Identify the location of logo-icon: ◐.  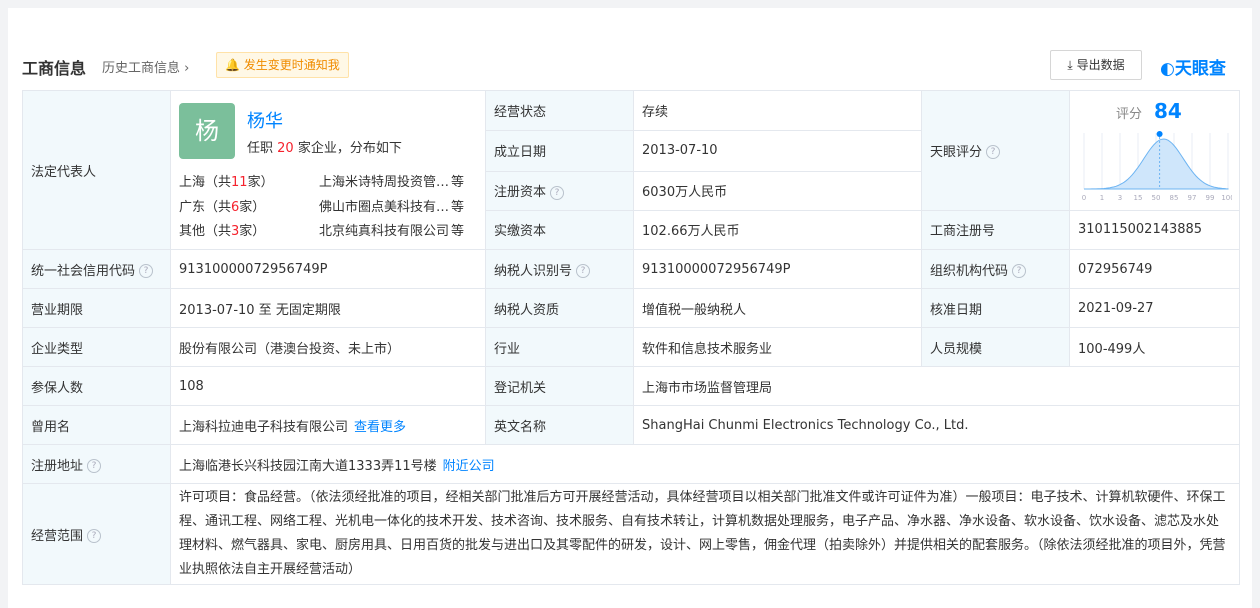
(1167, 69).